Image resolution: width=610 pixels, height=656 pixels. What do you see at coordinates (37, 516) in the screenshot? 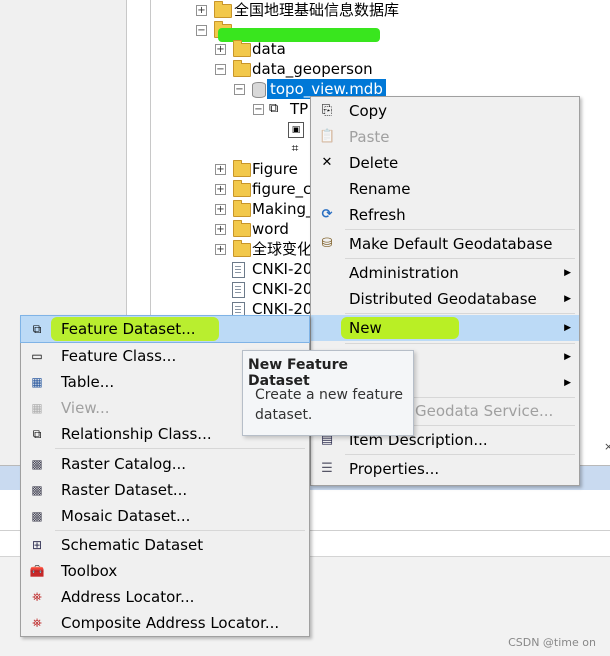
I see `mosaic-dataset-icon: ▩` at bounding box center [37, 516].